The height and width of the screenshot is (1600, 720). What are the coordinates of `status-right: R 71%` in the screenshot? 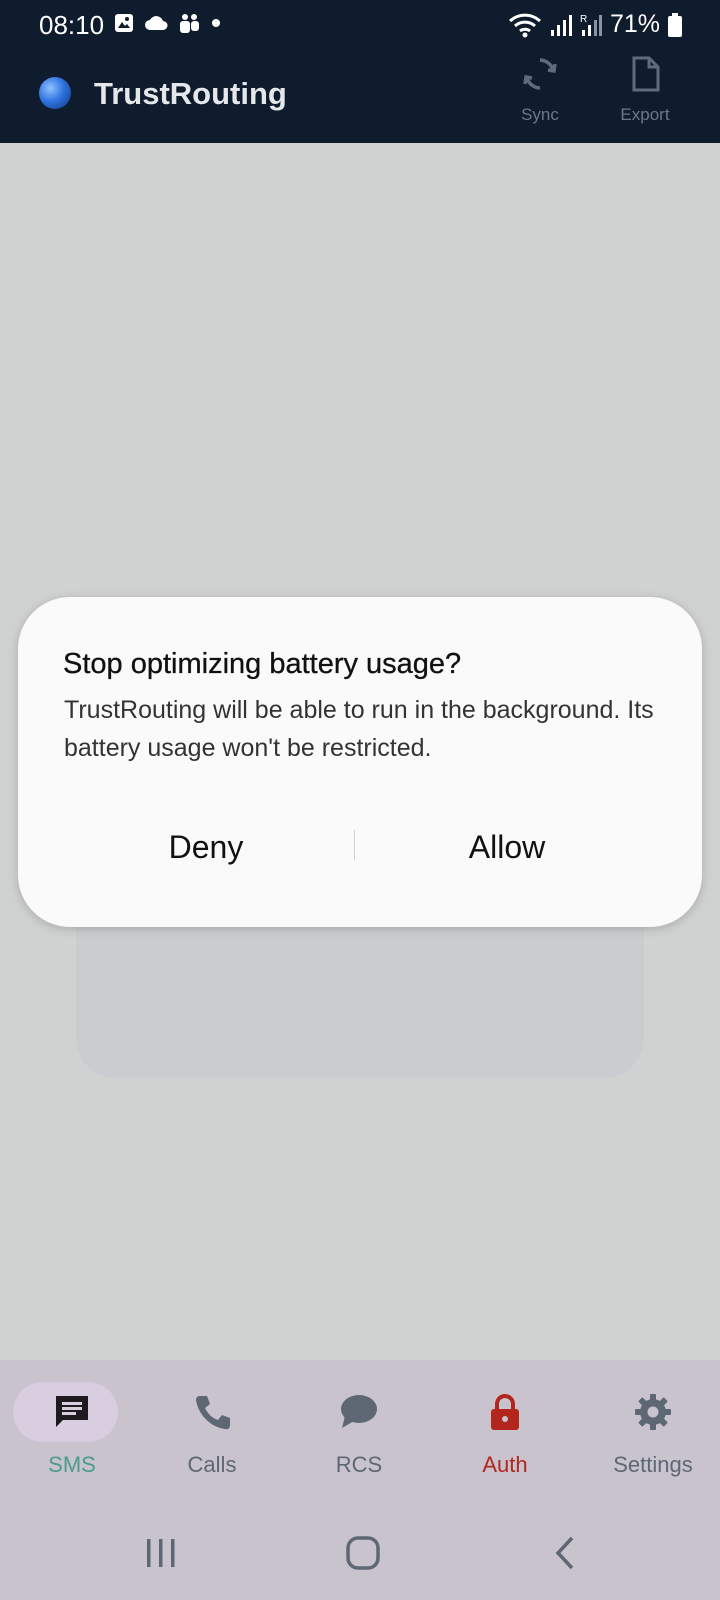 It's located at (595, 24).